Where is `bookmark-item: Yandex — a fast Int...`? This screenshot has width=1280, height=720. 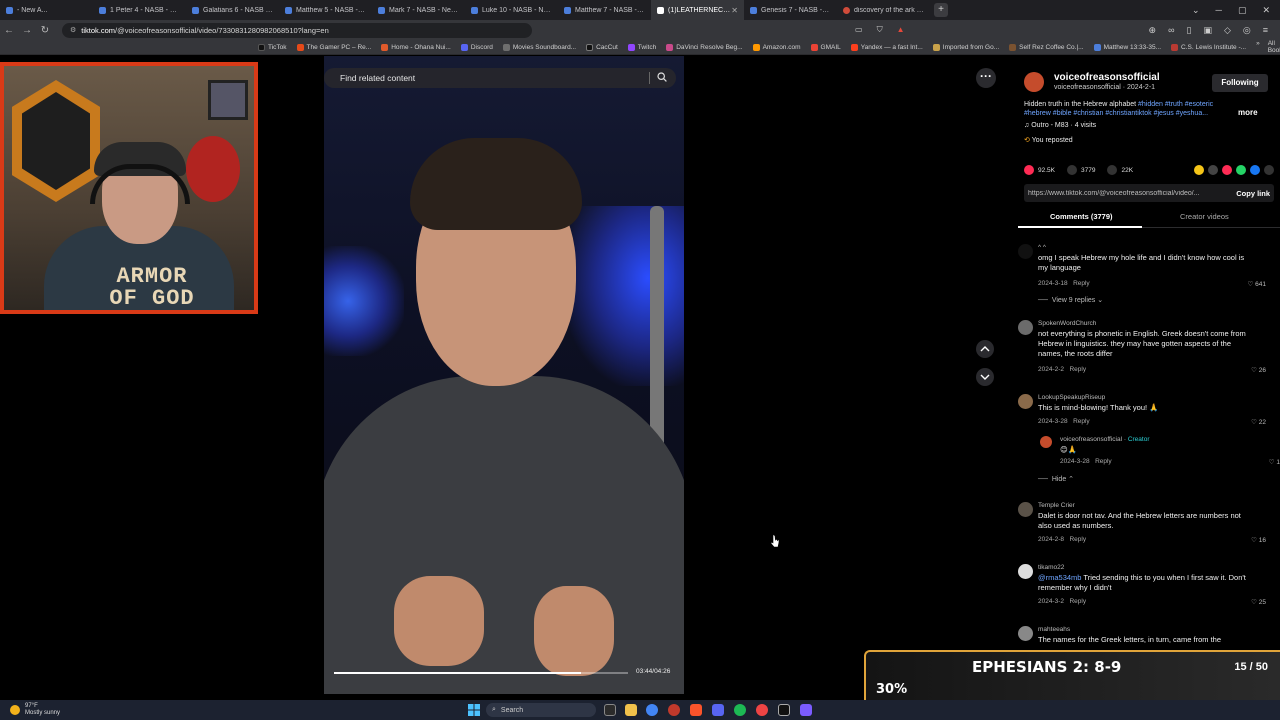 bookmark-item: Yandex — a fast Int... is located at coordinates (886, 47).